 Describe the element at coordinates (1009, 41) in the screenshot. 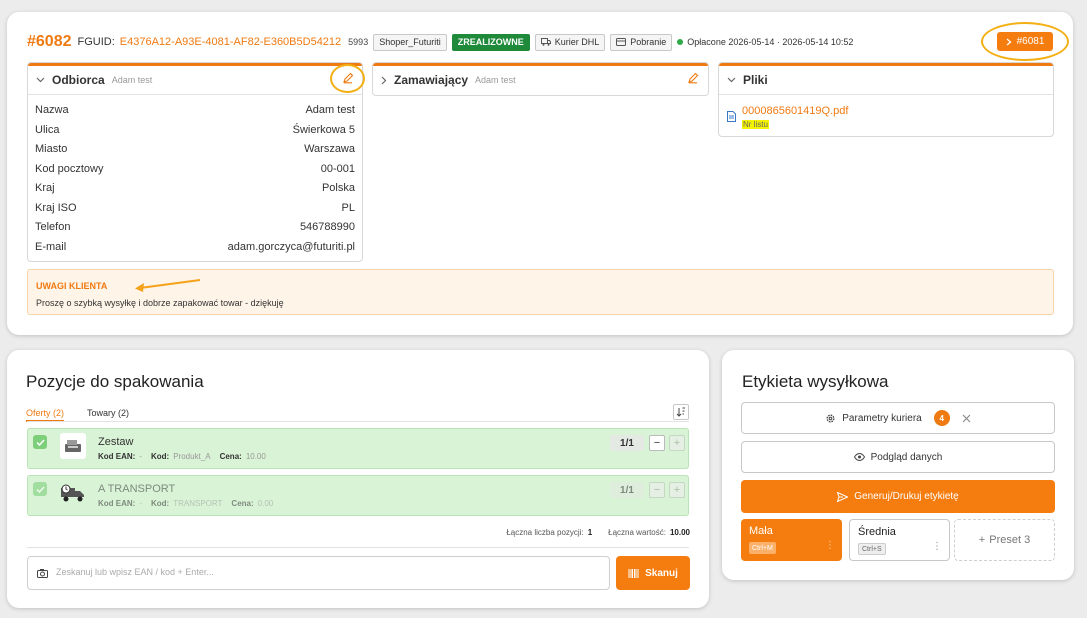

I see `chevron-right-icon` at that location.